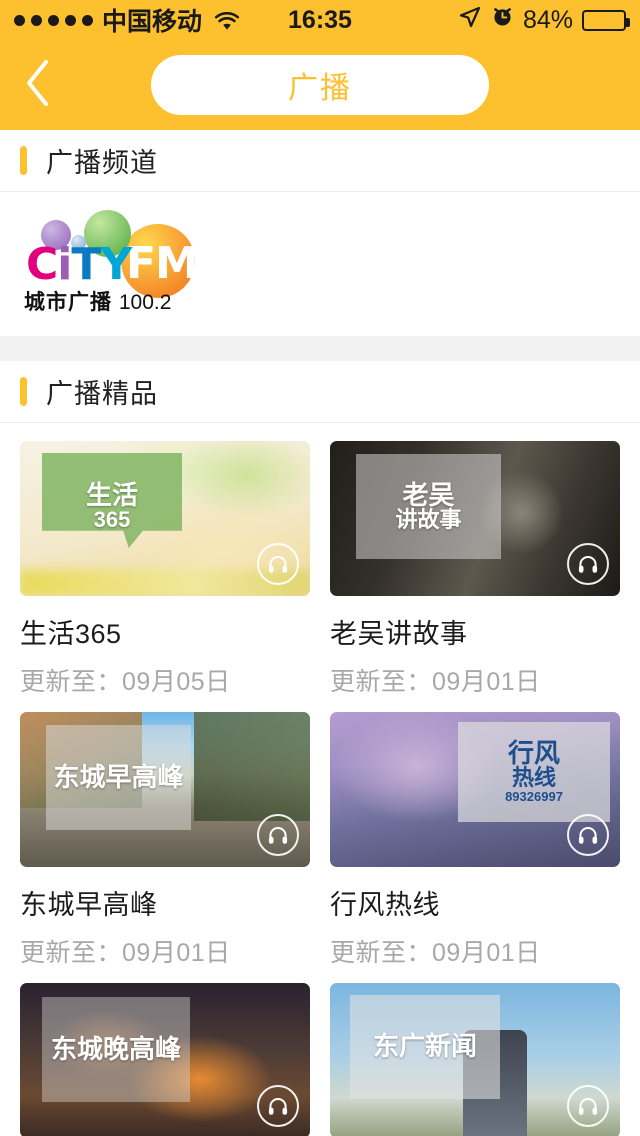  I want to click on logo-letter-i: i, so click(64, 264).